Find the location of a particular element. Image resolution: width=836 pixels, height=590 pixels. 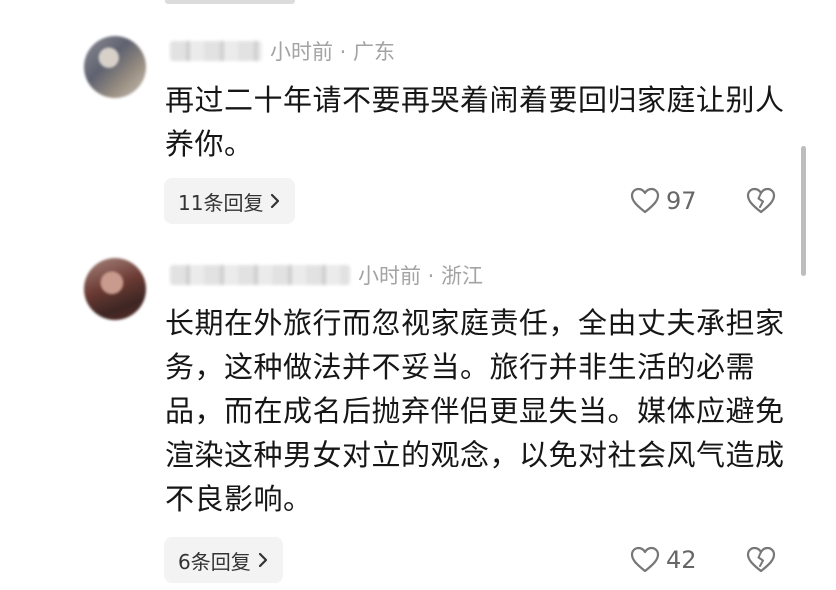

replies-count-label: 11条回复 is located at coordinates (221, 202).